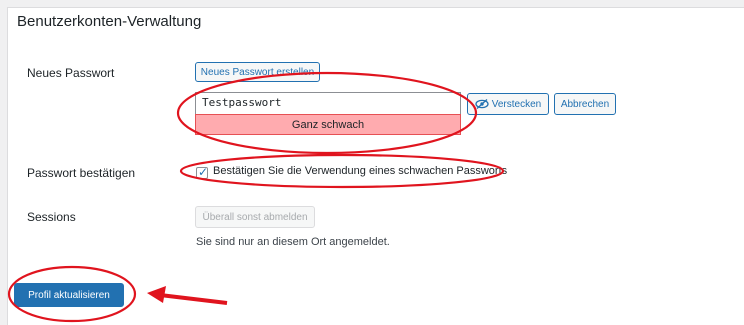 Image resolution: width=744 pixels, height=325 pixels. What do you see at coordinates (328, 103) in the screenshot?
I see `password-input: Testpasswort` at bounding box center [328, 103].